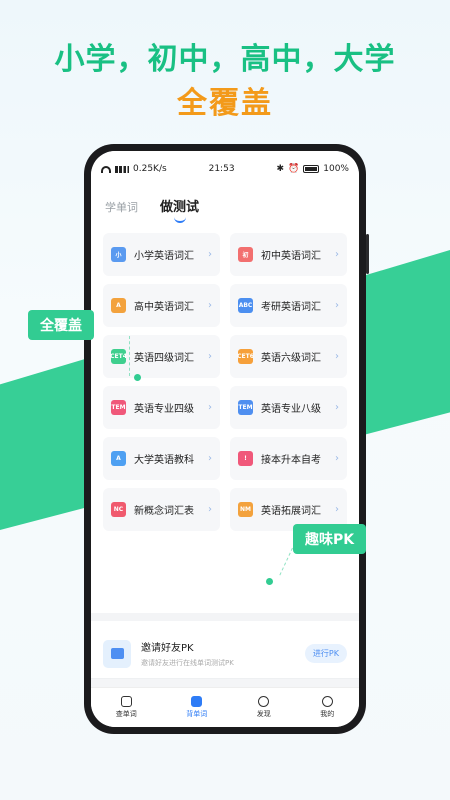  What do you see at coordinates (327, 714) in the screenshot?
I see `nav-label: 我的` at bounding box center [327, 714].